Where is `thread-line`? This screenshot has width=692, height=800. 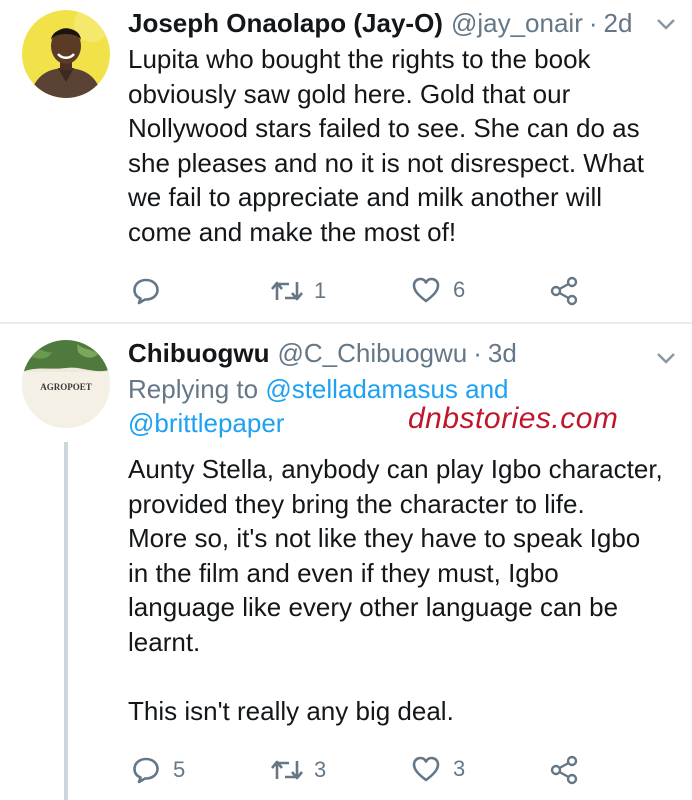 thread-line is located at coordinates (66, 621).